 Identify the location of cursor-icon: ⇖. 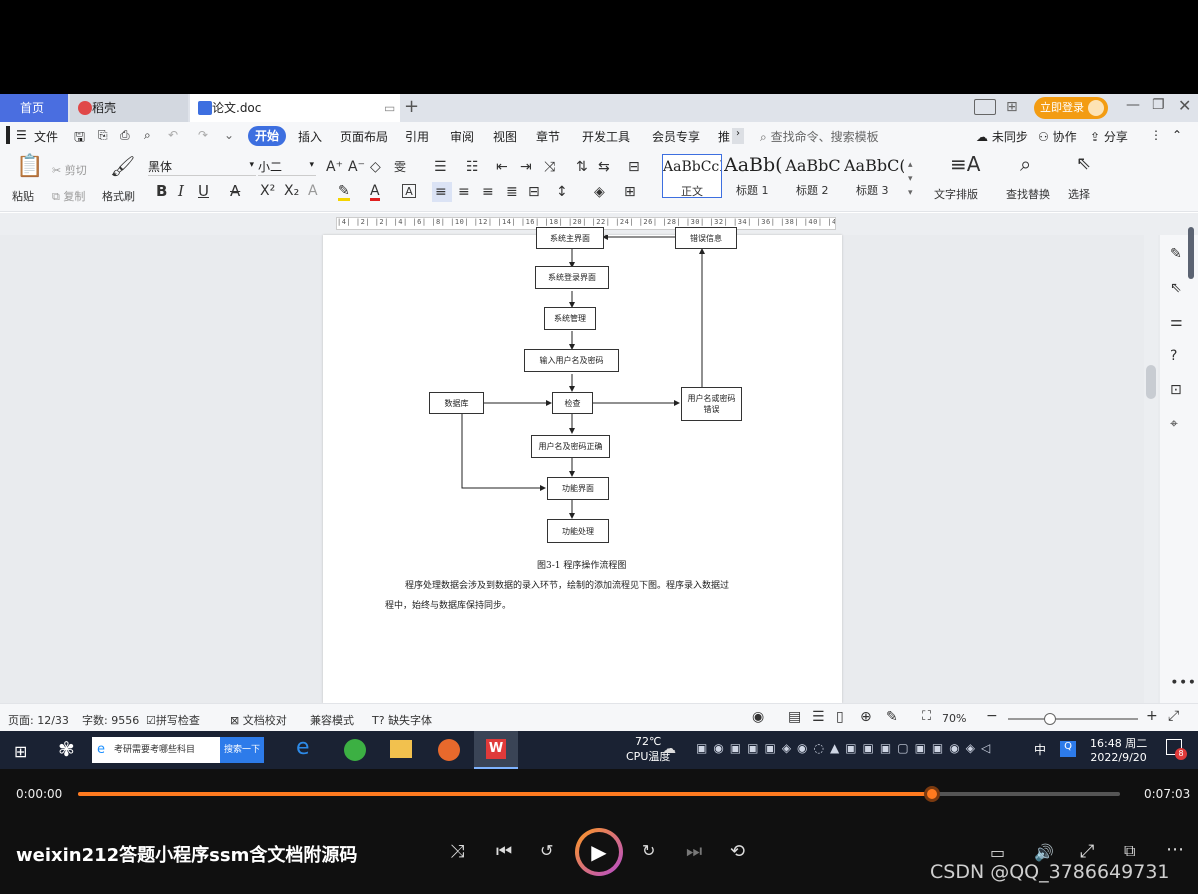
(1083, 164).